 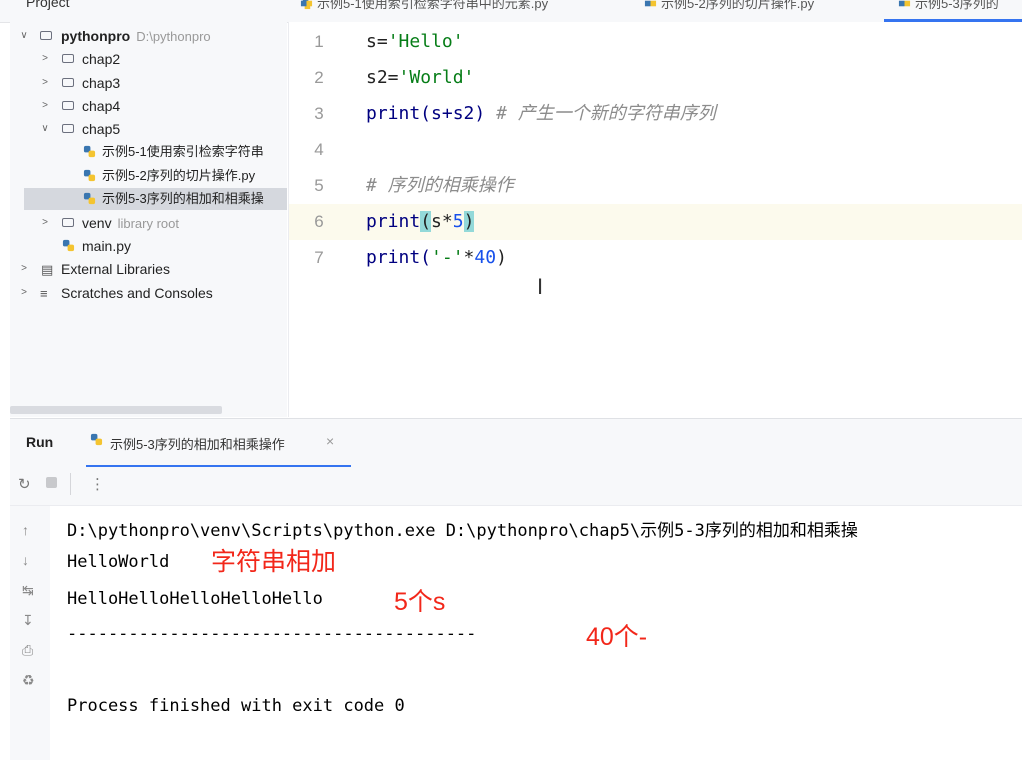 I want to click on text-cursor-icon: I, so click(x=540, y=286).